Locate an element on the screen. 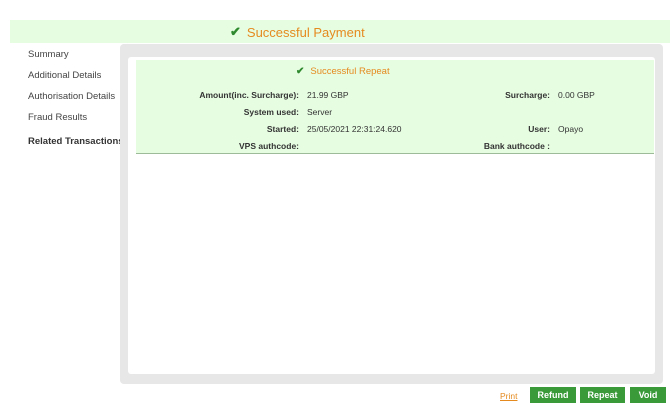 The image size is (670, 403). transaction-title: ✔ Successful Repeat is located at coordinates (343, 71).